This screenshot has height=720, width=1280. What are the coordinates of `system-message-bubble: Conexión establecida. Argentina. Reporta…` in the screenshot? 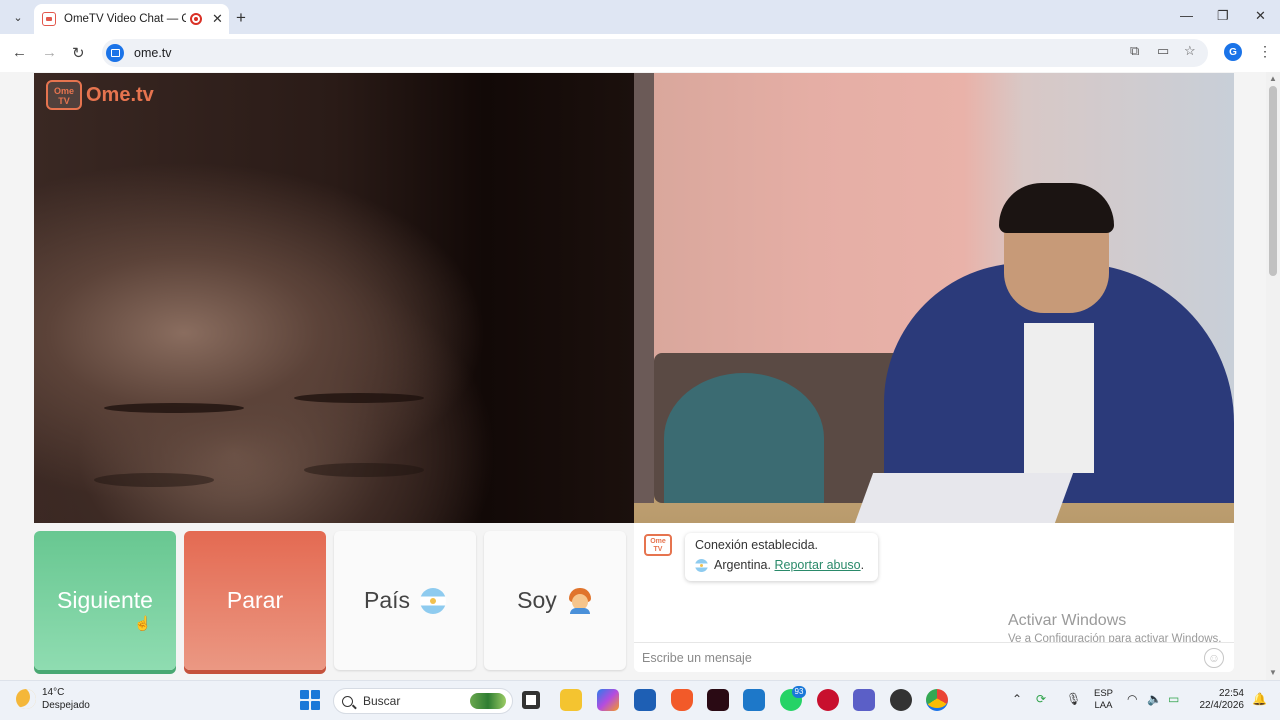 It's located at (781, 557).